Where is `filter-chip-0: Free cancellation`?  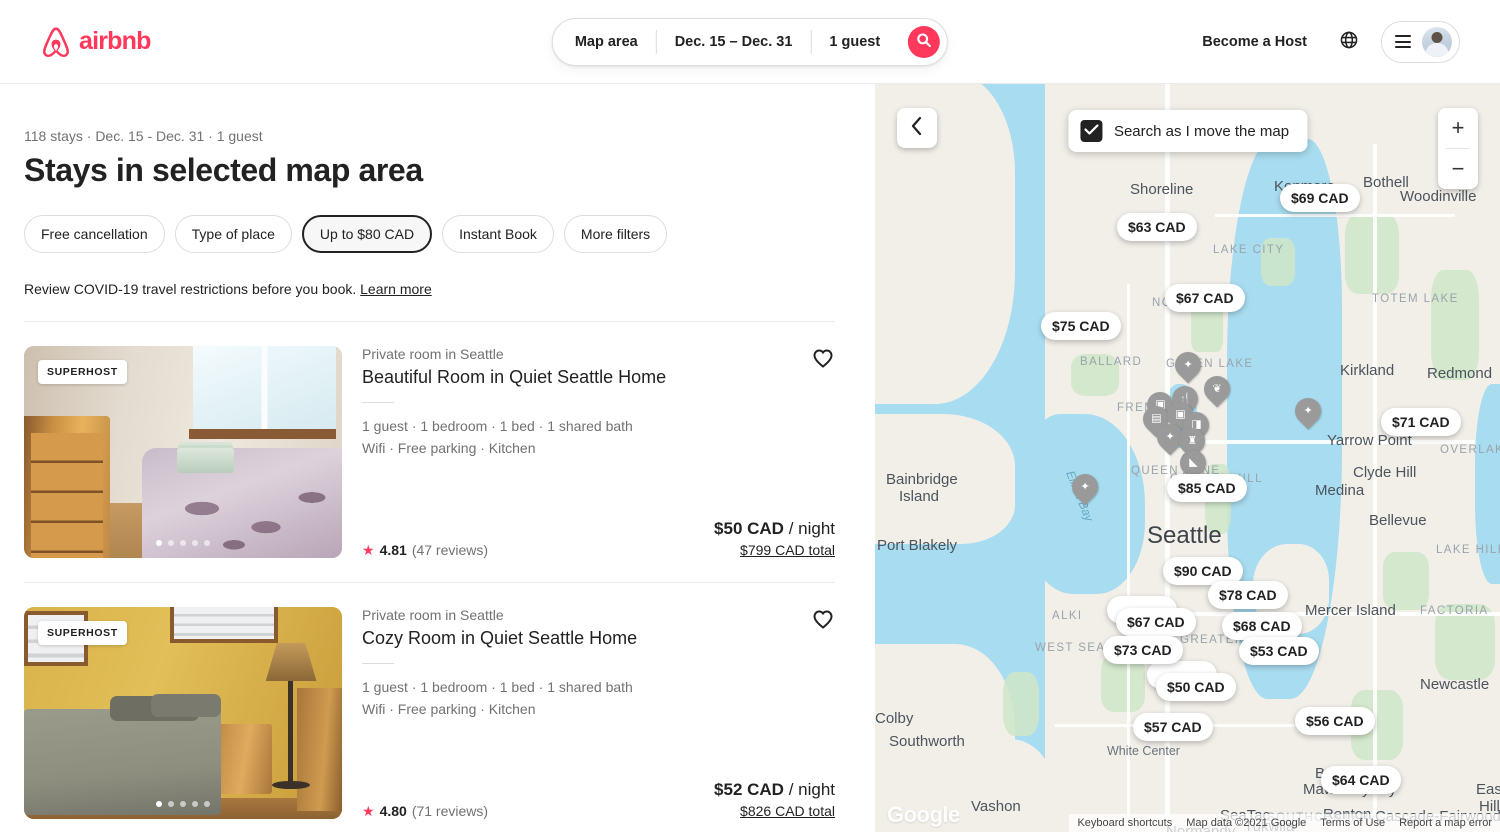 filter-chip-0: Free cancellation is located at coordinates (94, 234).